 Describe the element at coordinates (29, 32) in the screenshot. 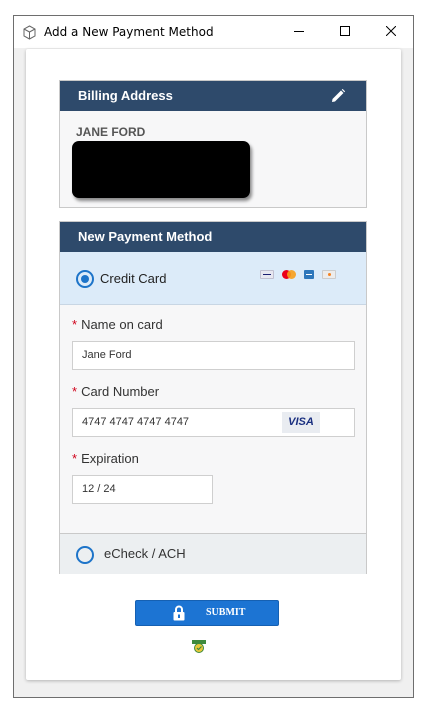

I see `app-icon` at that location.